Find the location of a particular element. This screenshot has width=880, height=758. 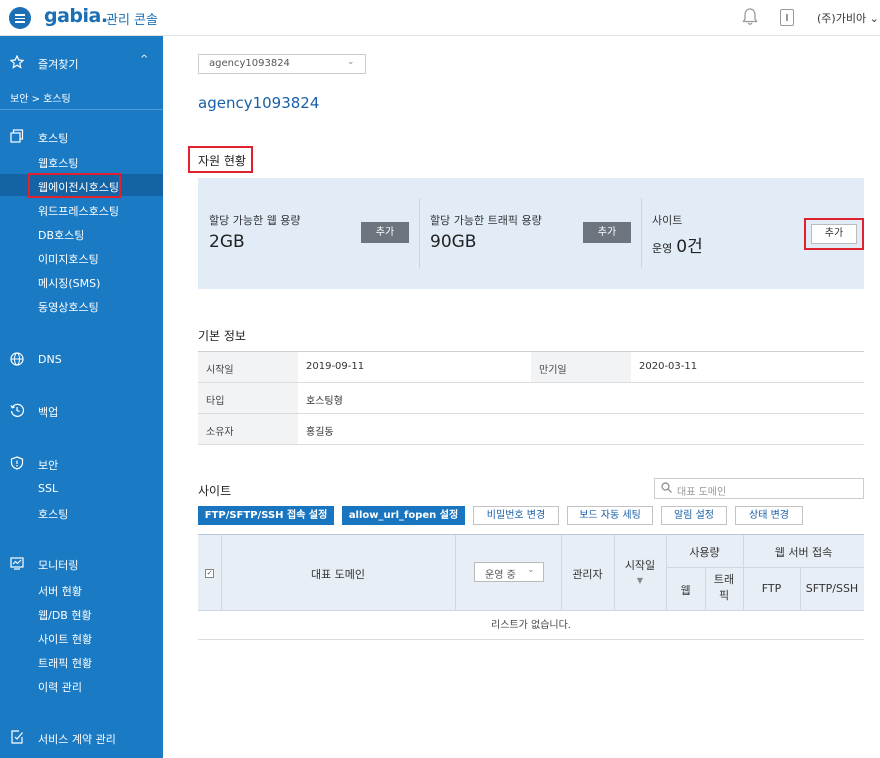

traffic-capacity-value: 90GB is located at coordinates (453, 242).